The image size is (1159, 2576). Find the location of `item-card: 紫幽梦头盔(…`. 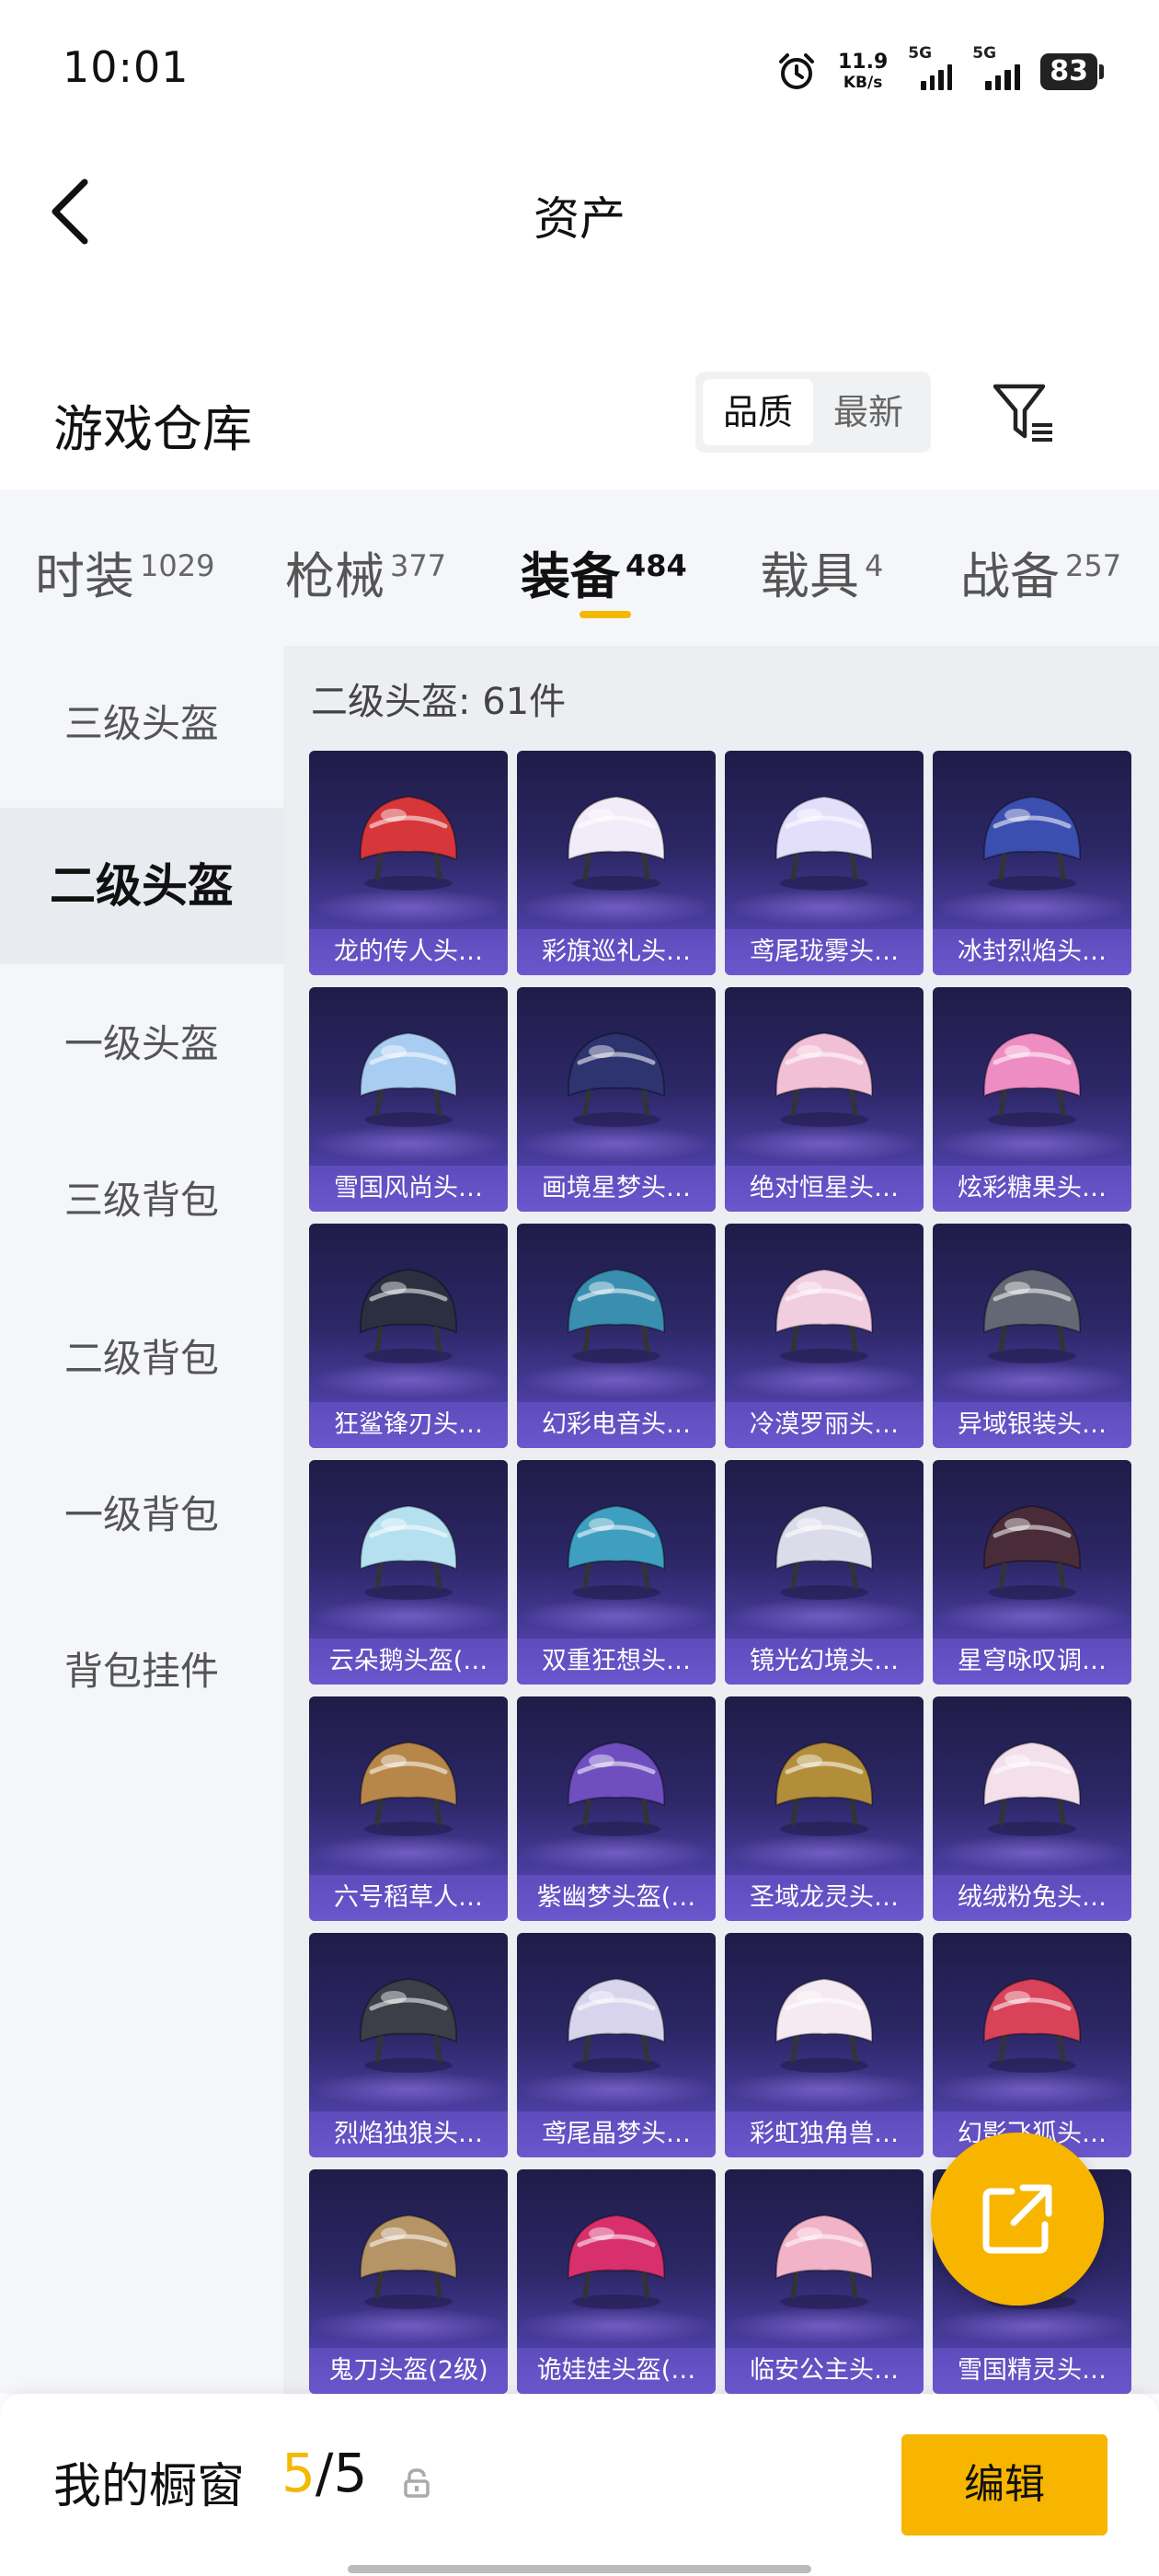

item-card: 紫幽梦头盔(… is located at coordinates (616, 1808).